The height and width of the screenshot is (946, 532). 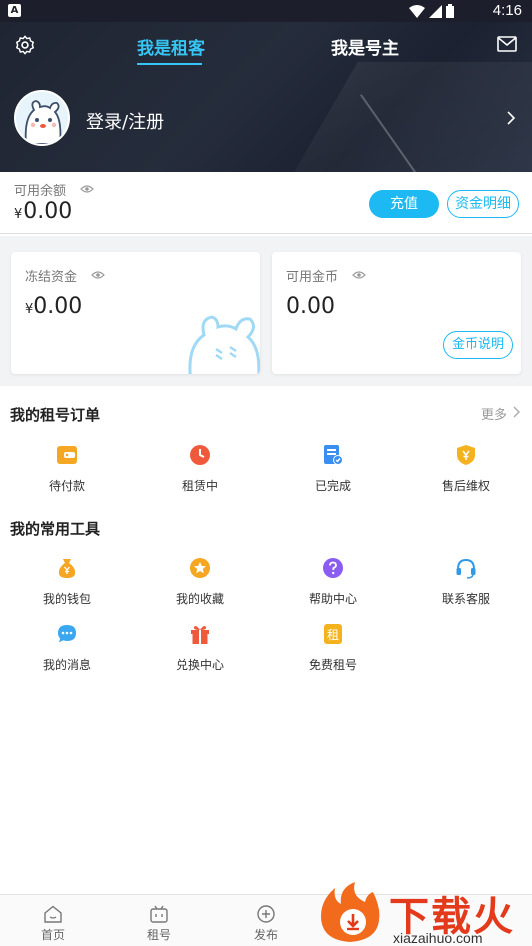 I want to click on gold-coins-card: 可用金币 0.00 金币说明, so click(x=396, y=313).